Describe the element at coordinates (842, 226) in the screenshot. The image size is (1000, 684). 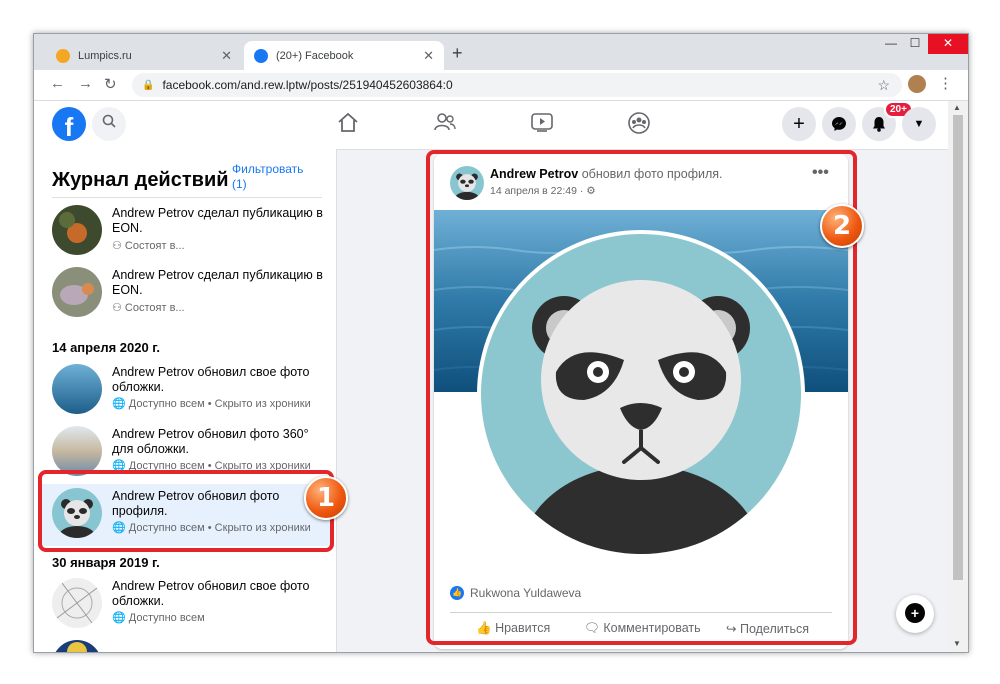
I see `step-marker-2: 2` at that location.